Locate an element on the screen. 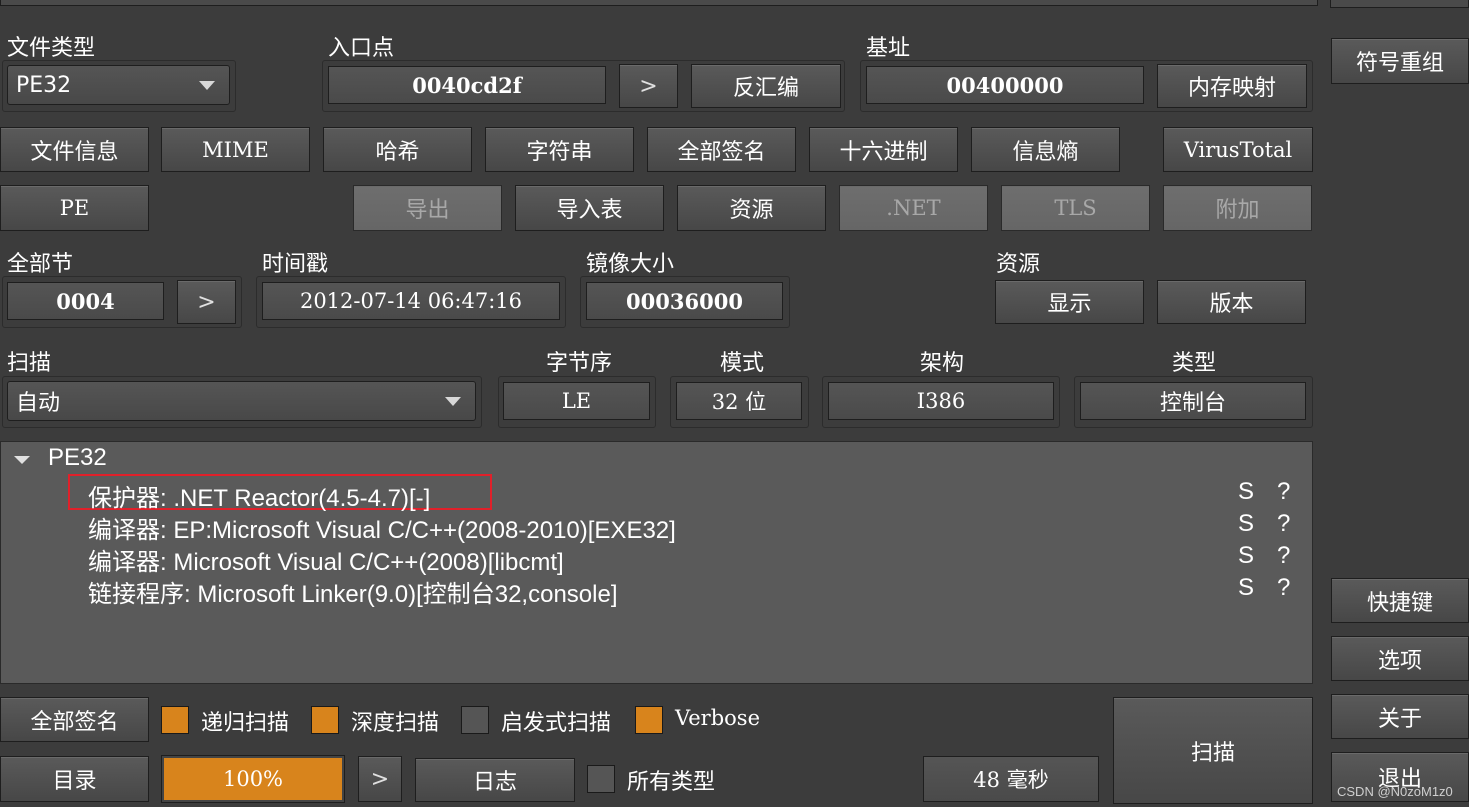 This screenshot has height=807, width=1469. image-size-label: 镜像大小 is located at coordinates (630, 264).